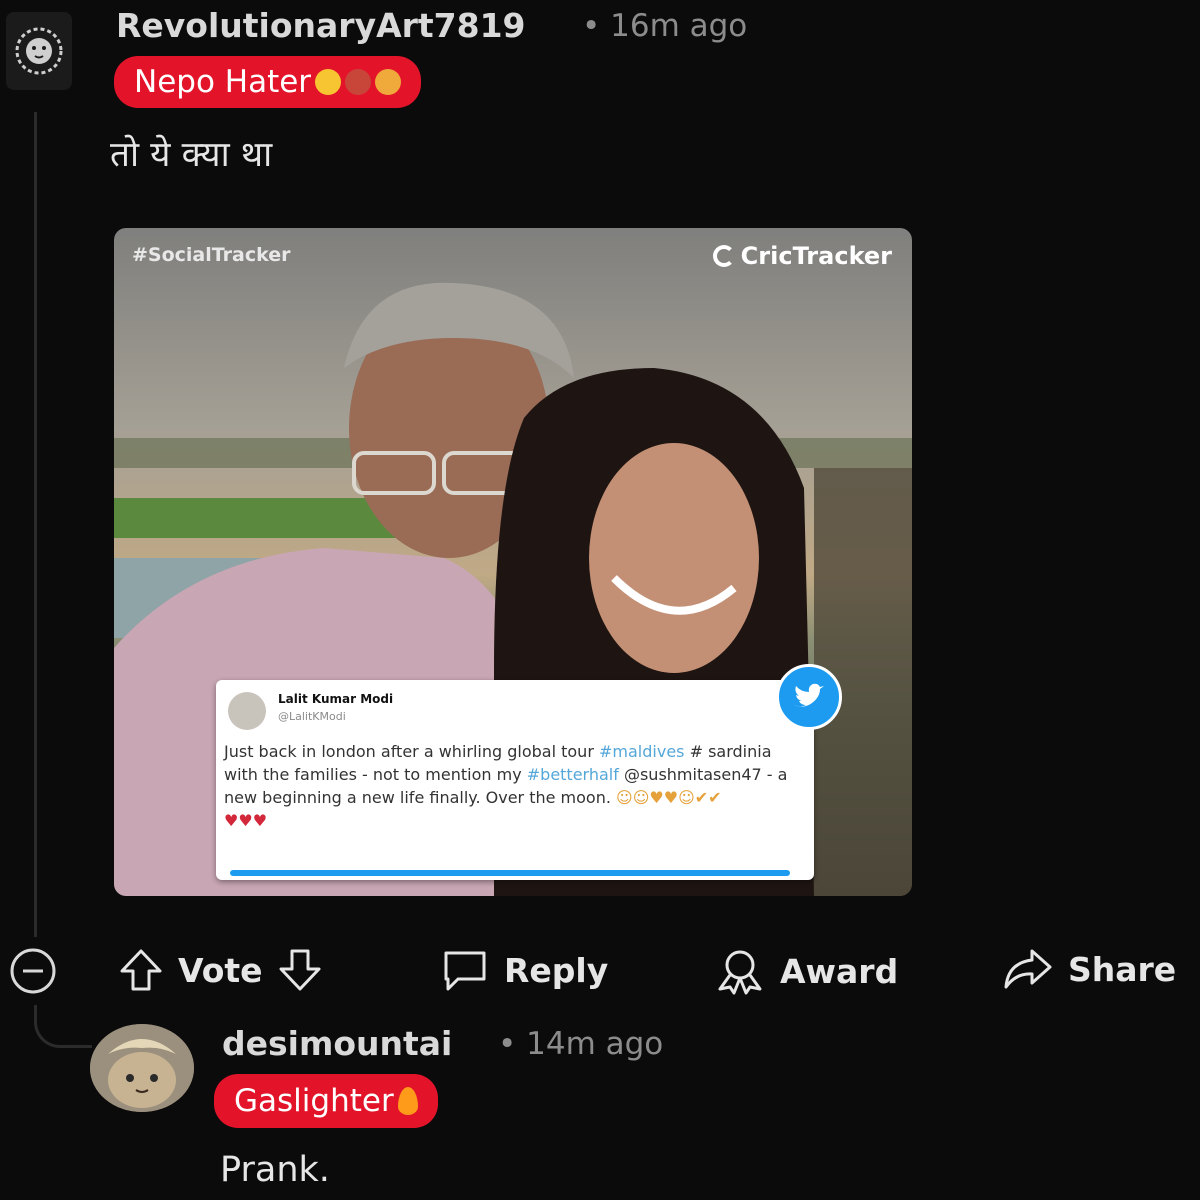  I want to click on reply-label: Reply, so click(556, 970).